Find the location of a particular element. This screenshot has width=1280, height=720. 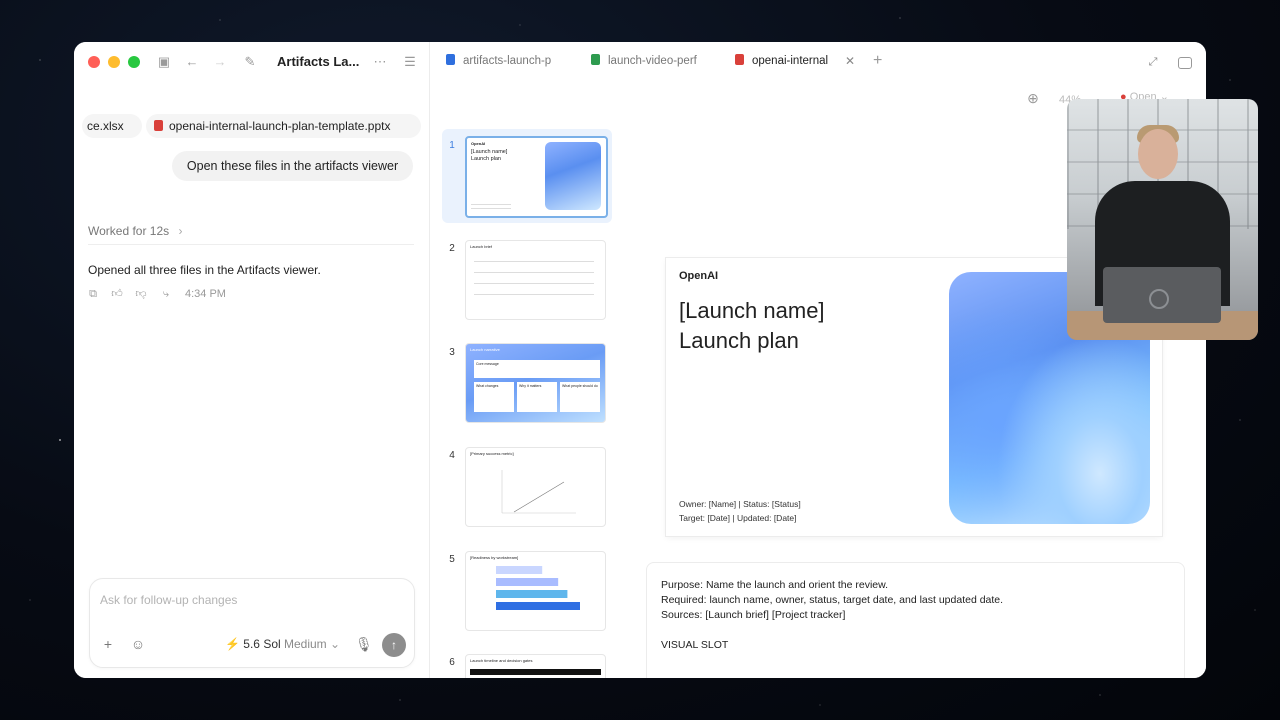

divider is located at coordinates (251, 244).